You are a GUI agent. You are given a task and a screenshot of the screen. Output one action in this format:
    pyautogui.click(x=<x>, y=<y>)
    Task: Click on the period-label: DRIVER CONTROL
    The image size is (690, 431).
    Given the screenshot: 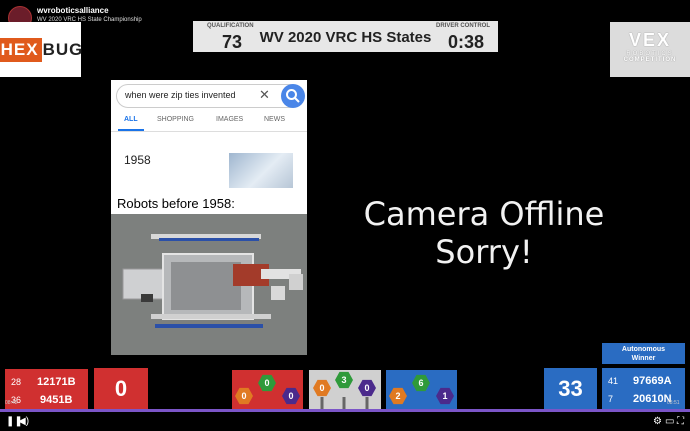 What is the action you would take?
    pyautogui.click(x=463, y=26)
    